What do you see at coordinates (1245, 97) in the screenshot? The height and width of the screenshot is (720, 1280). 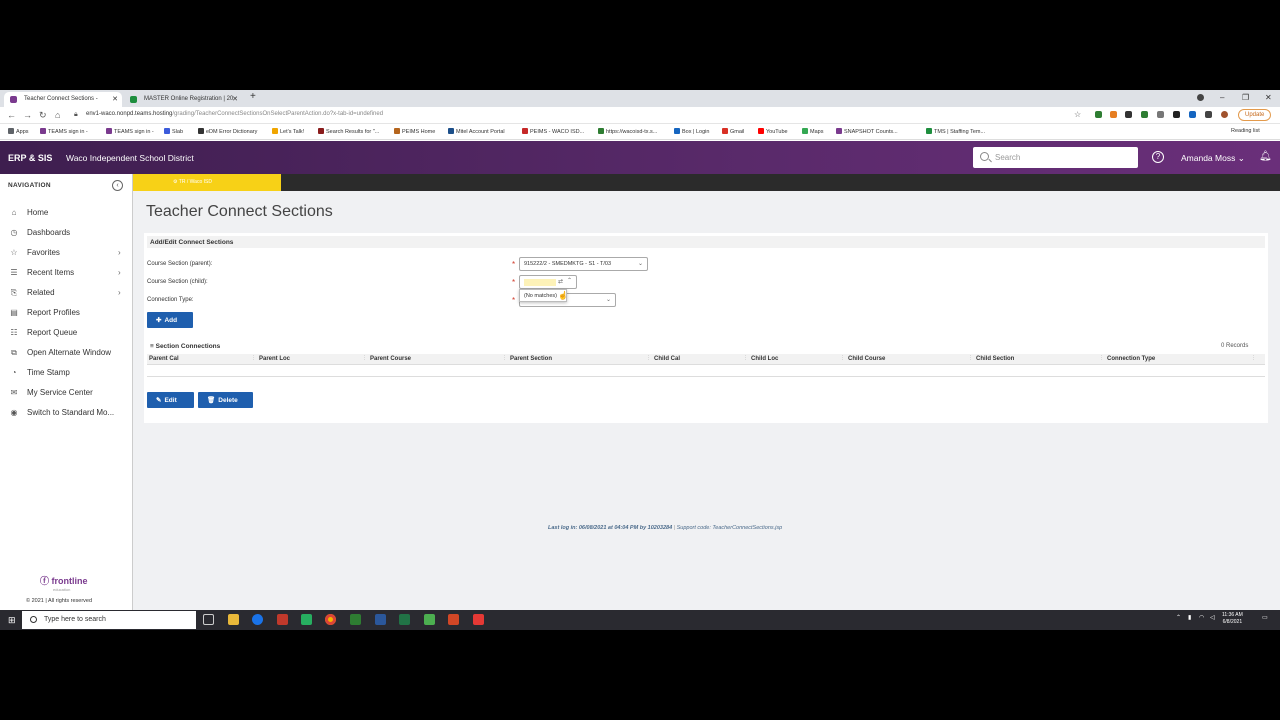 I see `restore-icon: ❐` at bounding box center [1245, 97].